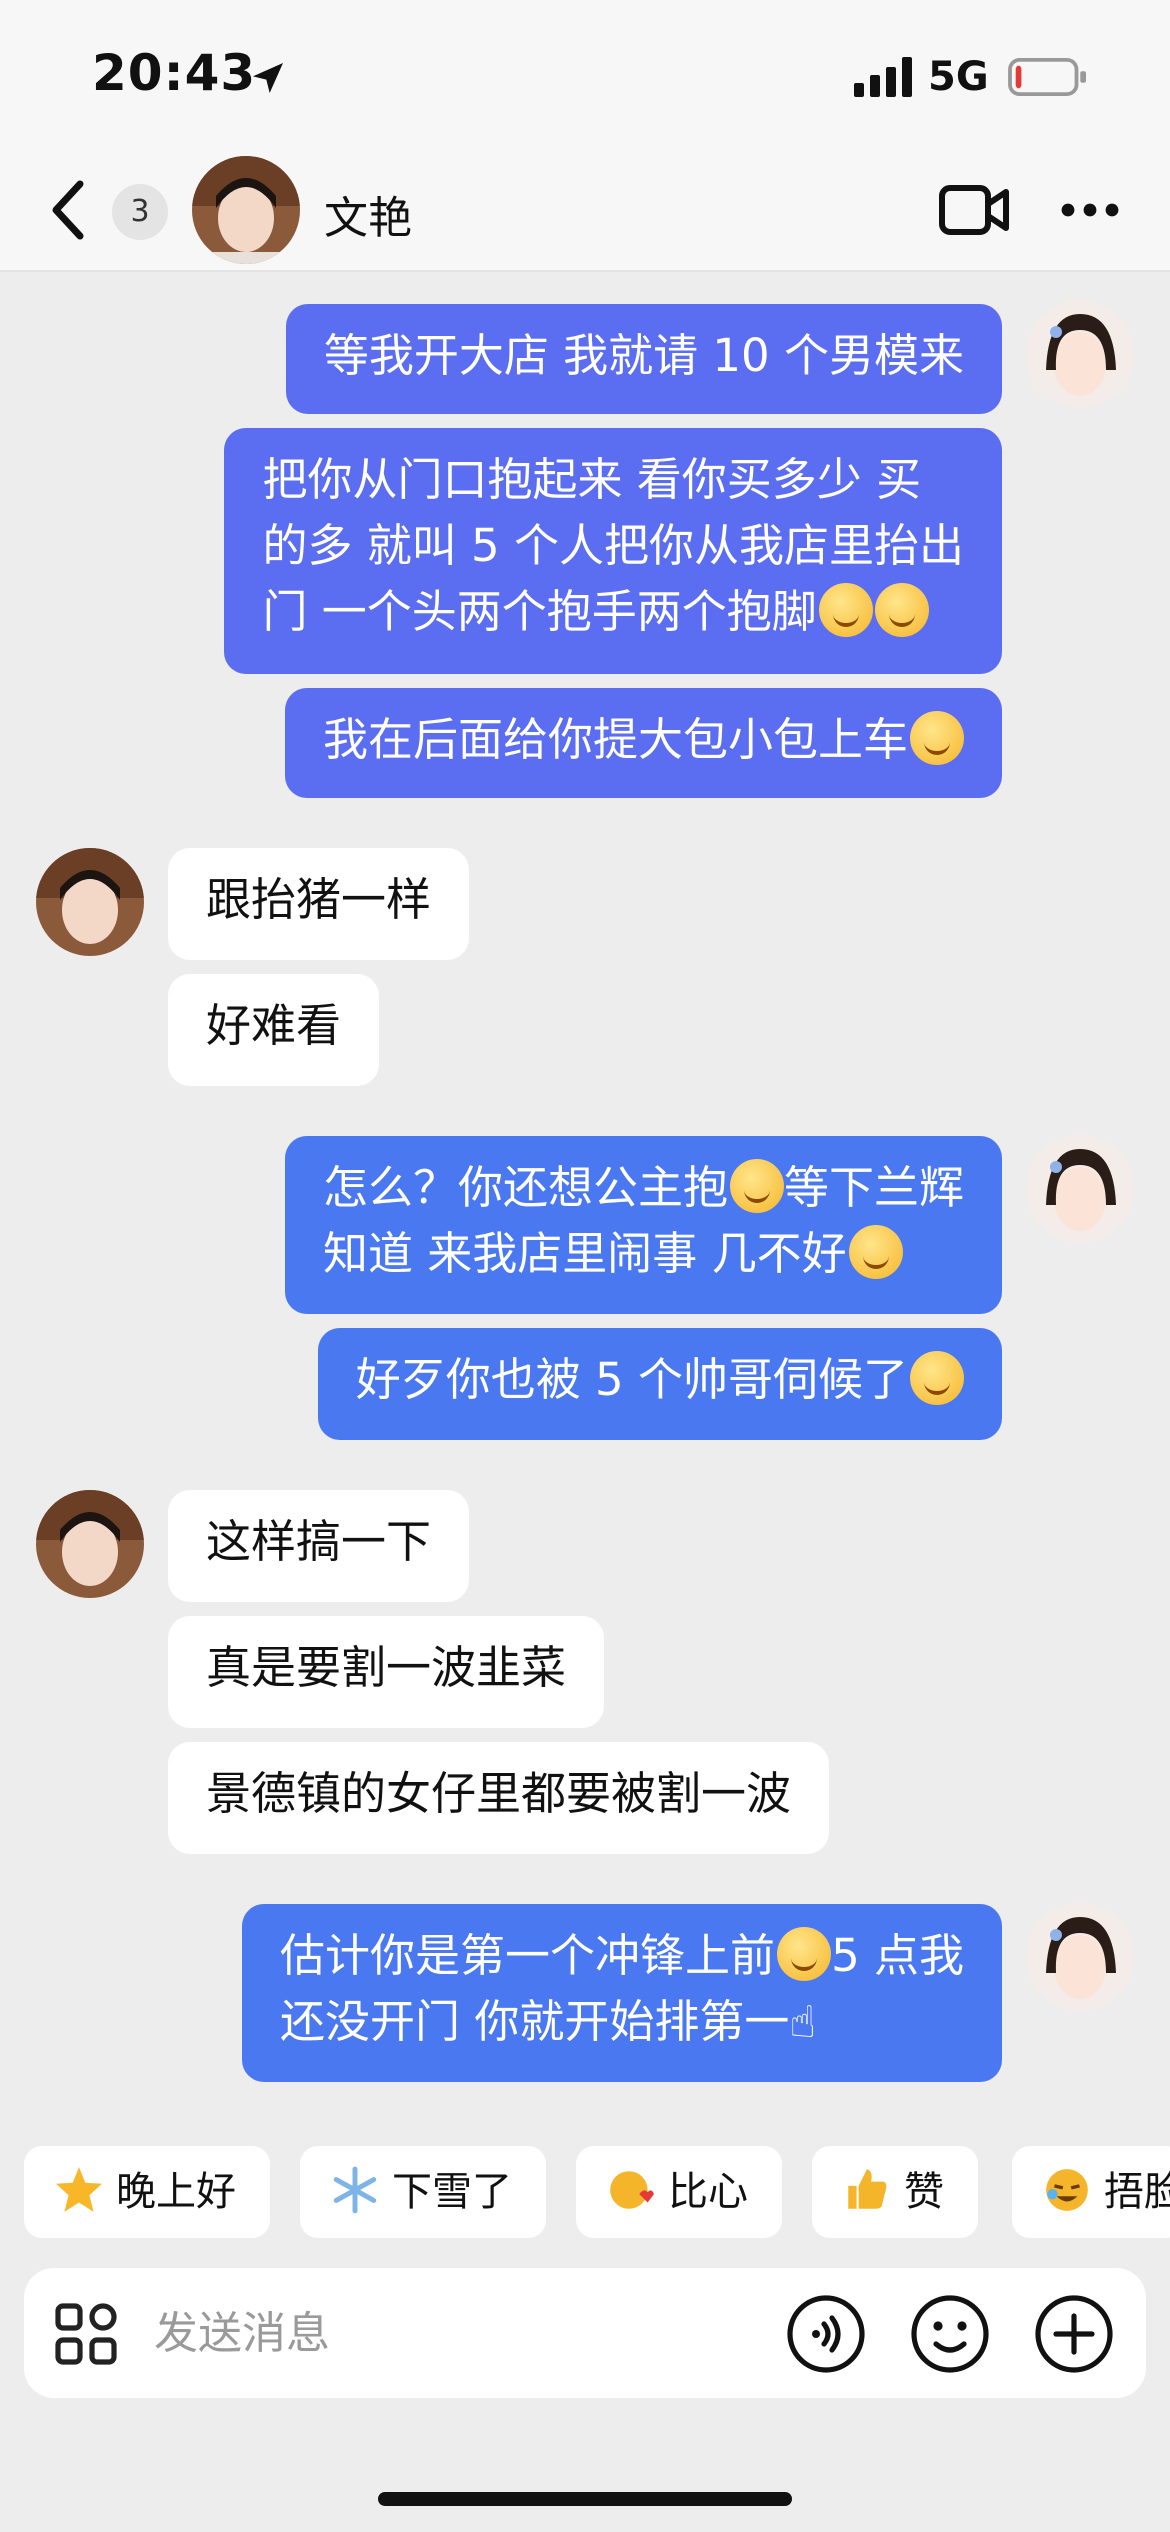  I want to click on message-text: 的多 就叫 5 个人把你从我店里抬出, so click(613, 545).